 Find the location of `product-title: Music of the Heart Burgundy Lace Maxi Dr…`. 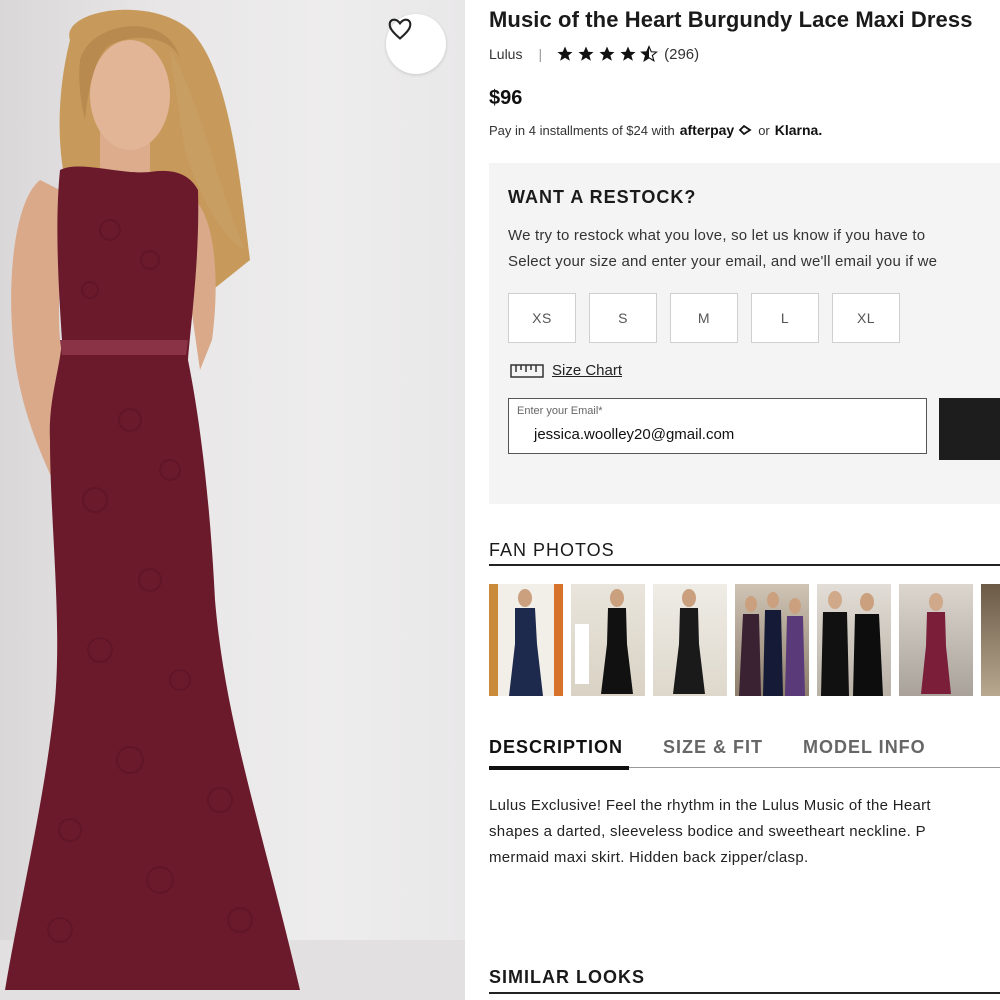

product-title: Music of the Heart Burgundy Lace Maxi Dr… is located at coordinates (731, 19).